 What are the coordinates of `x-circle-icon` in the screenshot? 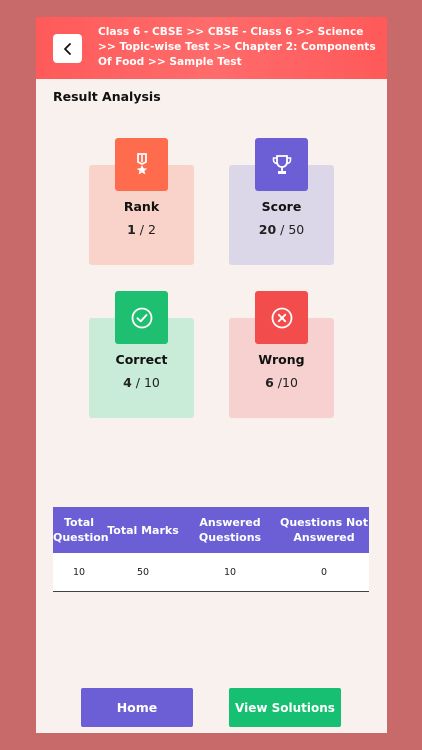 It's located at (281, 317).